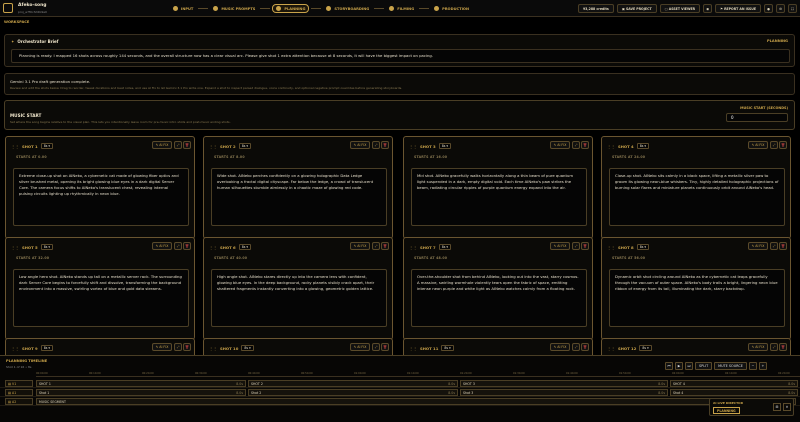  Describe the element at coordinates (353, 383) in the screenshot. I see `timeline-segment: SHOT 2 8.0s` at that location.